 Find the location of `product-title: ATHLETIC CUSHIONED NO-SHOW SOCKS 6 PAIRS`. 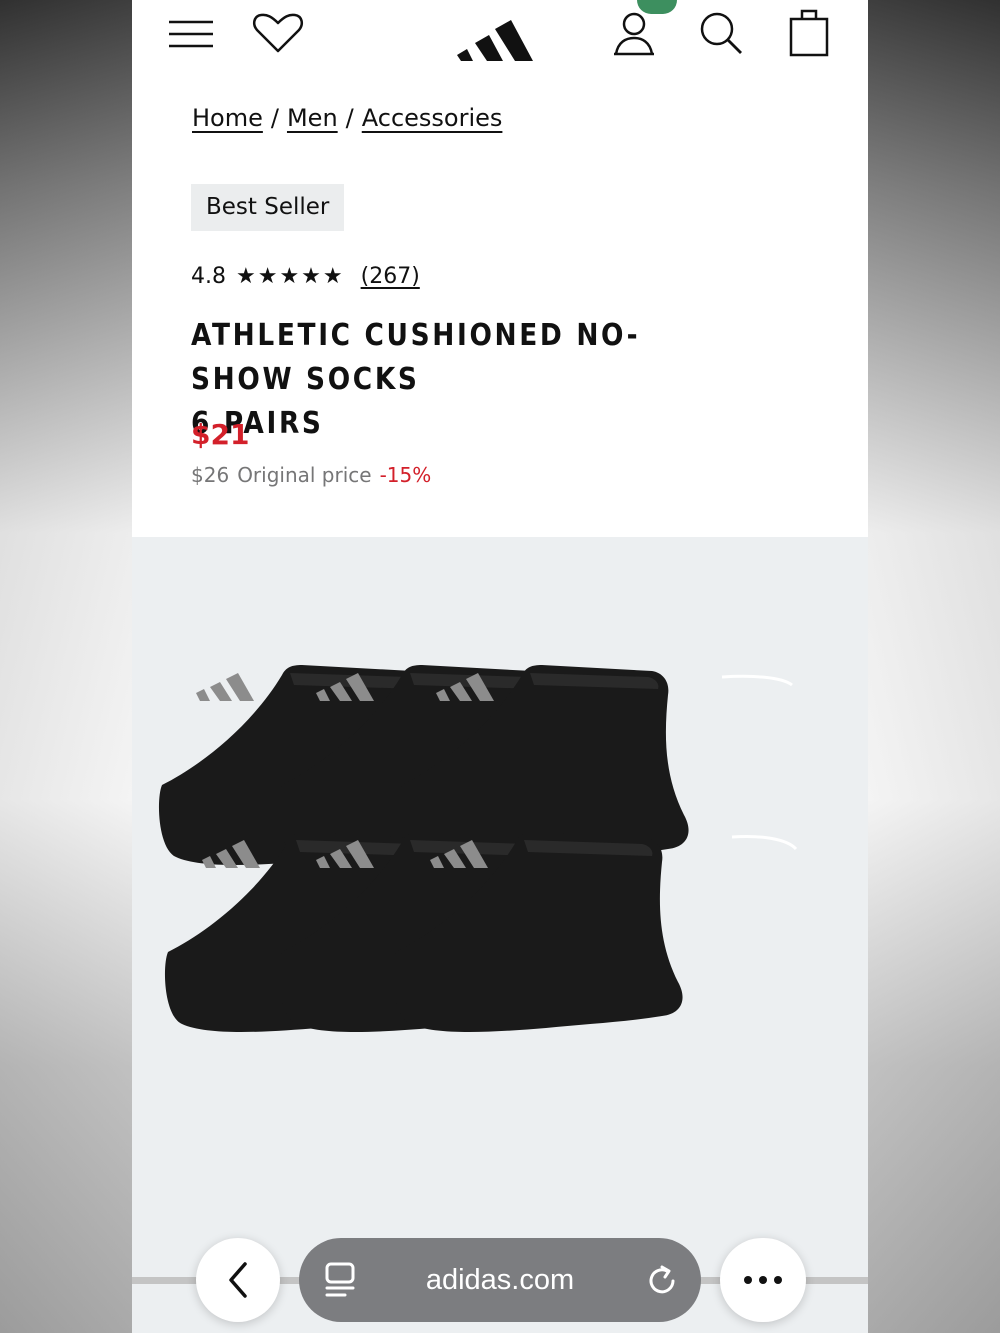

product-title: ATHLETIC CUSHIONED NO-SHOW SOCKS 6 PAIRS is located at coordinates (464, 380).